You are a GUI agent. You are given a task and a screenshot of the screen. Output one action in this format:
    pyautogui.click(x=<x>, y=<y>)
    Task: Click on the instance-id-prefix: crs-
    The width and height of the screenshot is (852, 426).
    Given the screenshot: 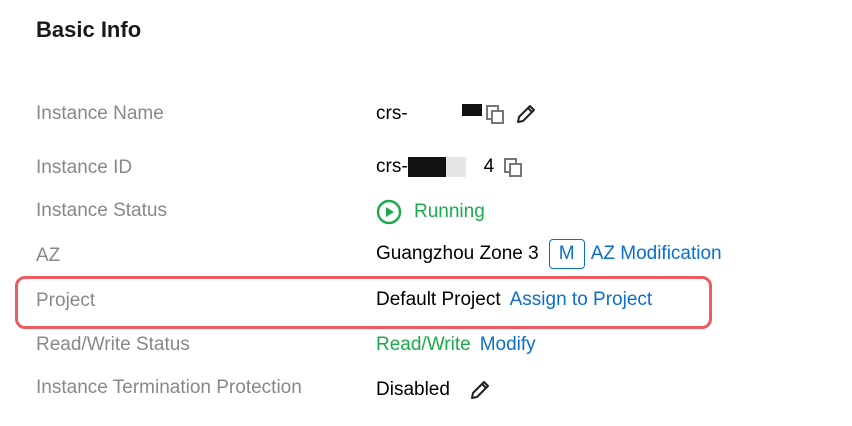 What is the action you would take?
    pyautogui.click(x=392, y=166)
    